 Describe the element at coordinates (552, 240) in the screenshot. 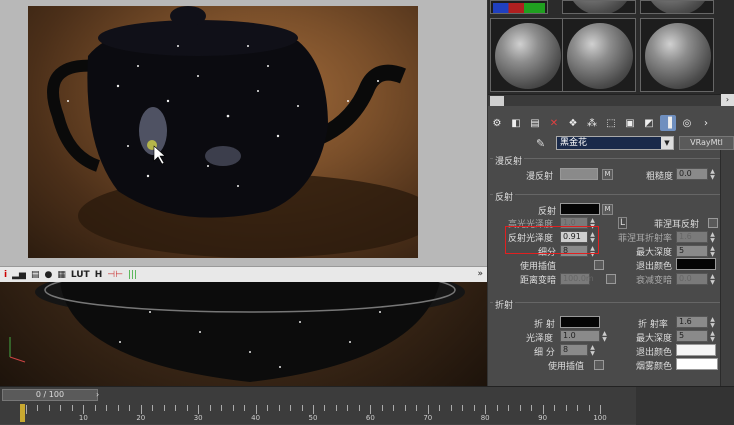

I see `refl-gloss-highlight` at that location.